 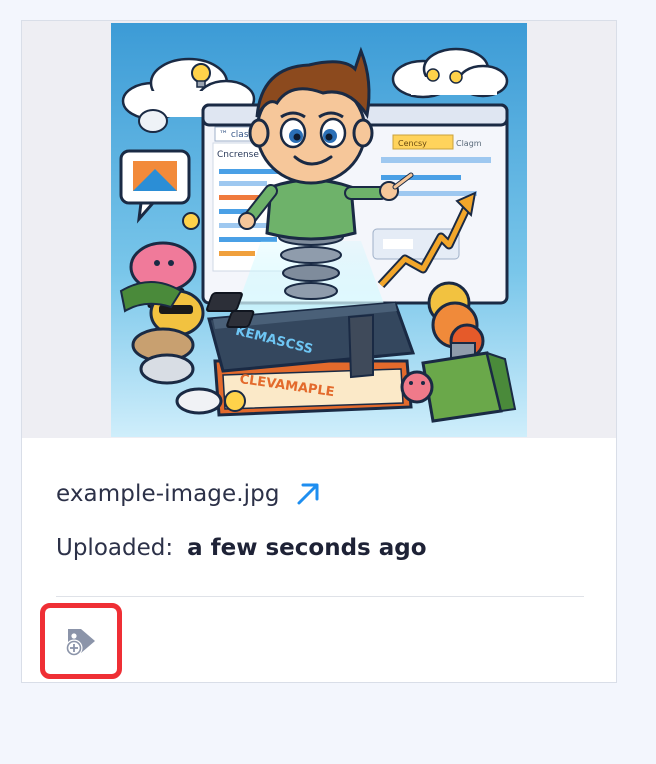 I want to click on add-tag-button, so click(x=81, y=641).